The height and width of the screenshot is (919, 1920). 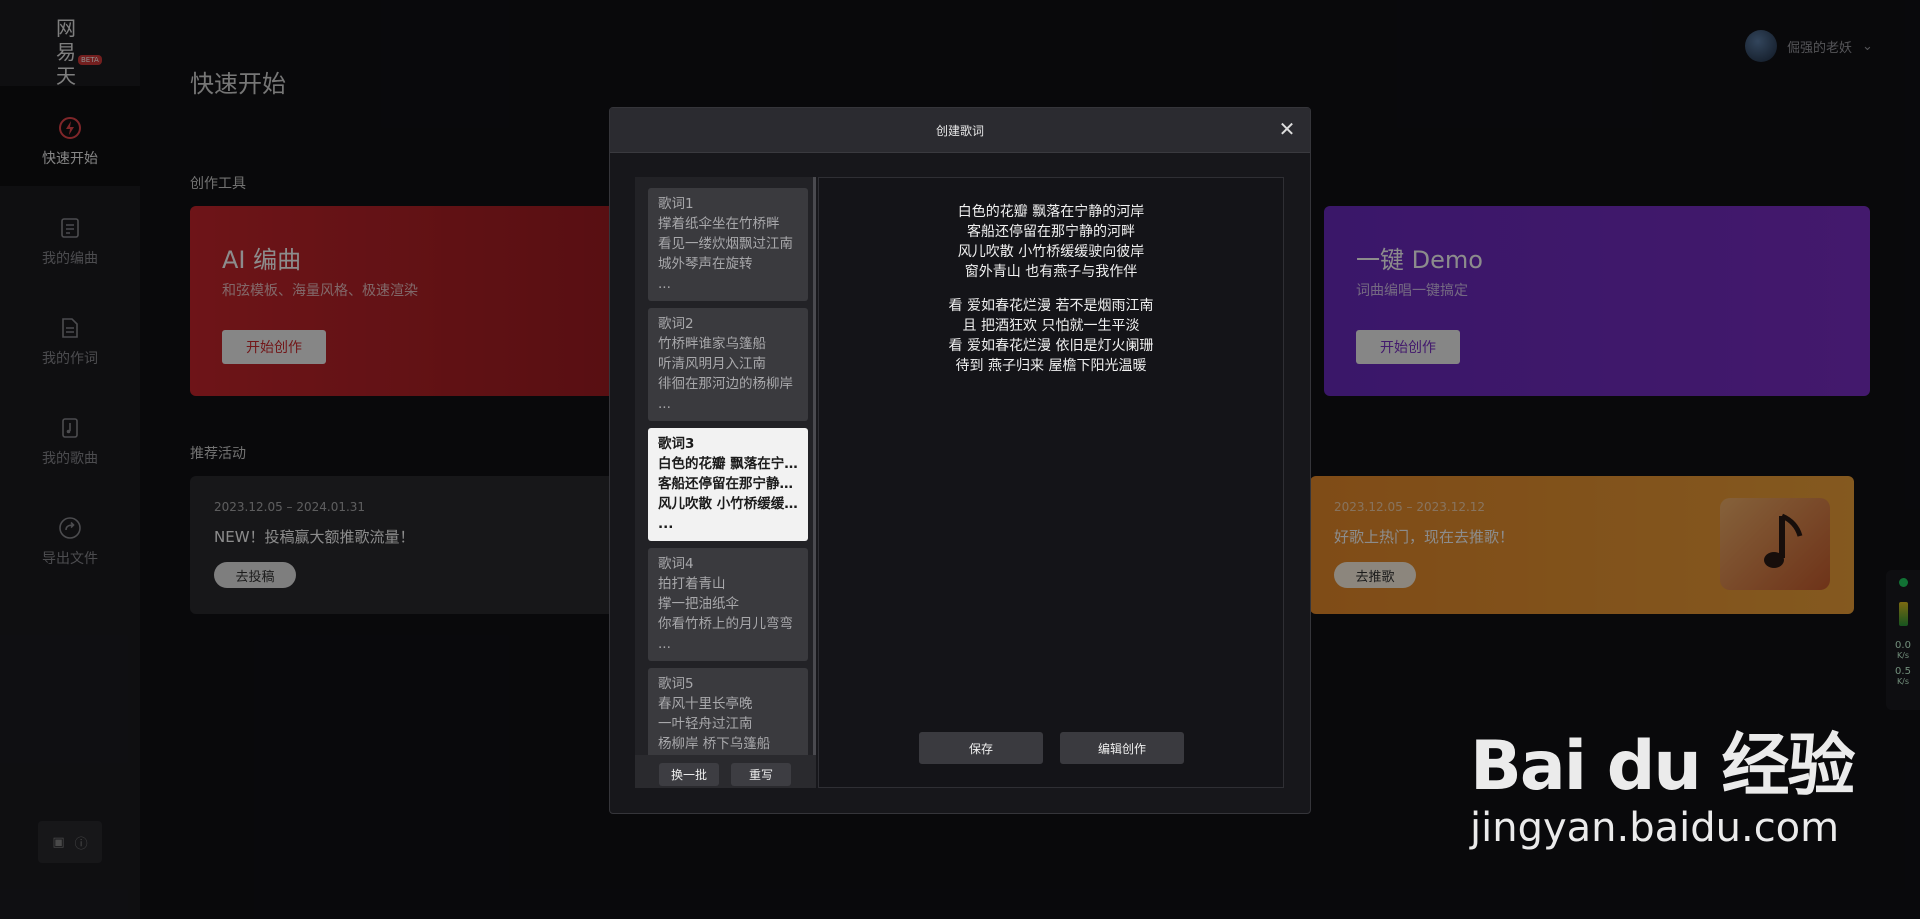 I want to click on lyric-line: 竹桥畔谁家乌篷船, so click(x=712, y=344).